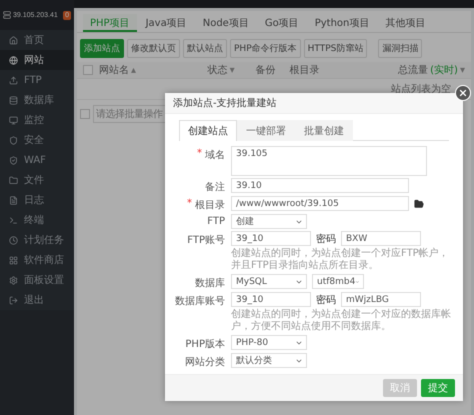 Image resolution: width=474 pixels, height=415 pixels. What do you see at coordinates (37, 140) in the screenshot?
I see `sidebar-item: 安全` at bounding box center [37, 140].